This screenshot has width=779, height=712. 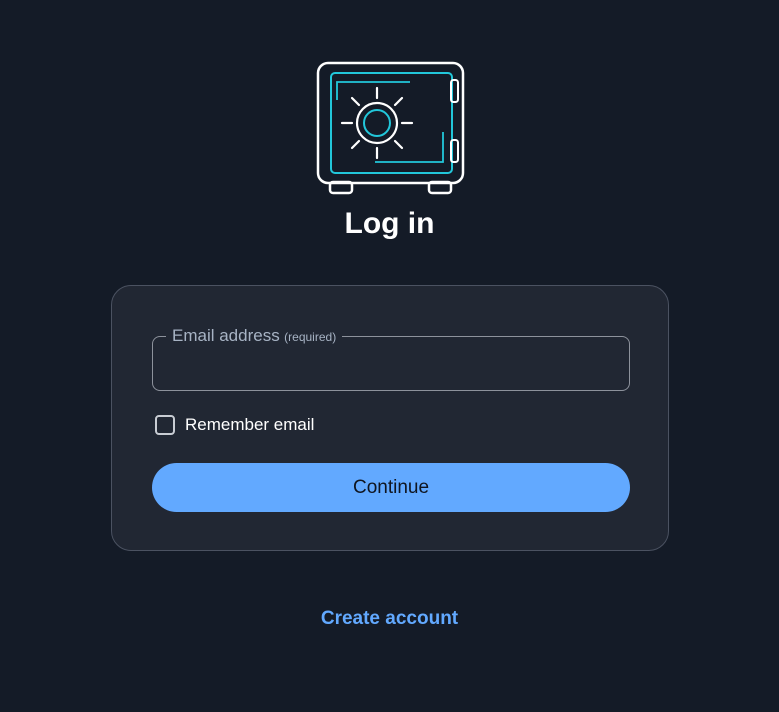 I want to click on remember-email-option: Remember email, so click(x=234, y=425).